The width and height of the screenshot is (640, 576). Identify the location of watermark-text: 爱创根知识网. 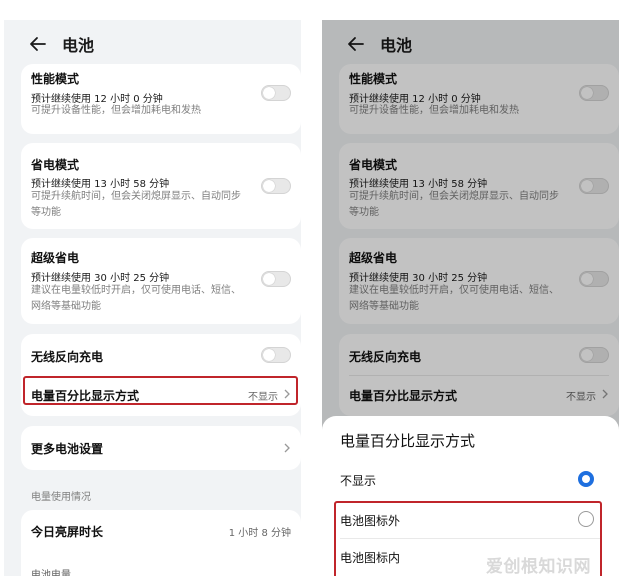
(538, 566).